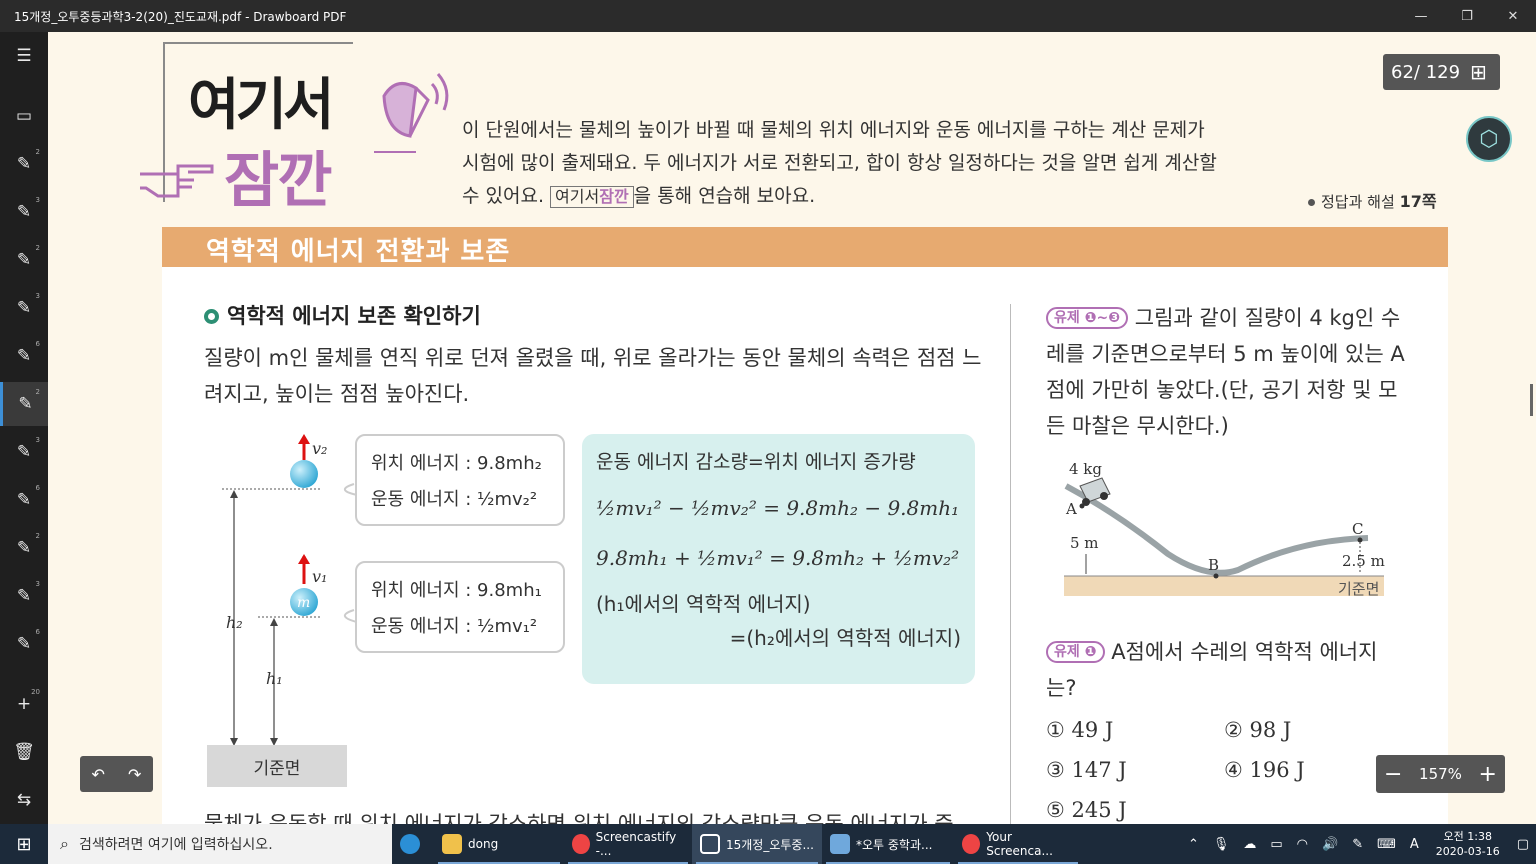 The height and width of the screenshot is (864, 1536). Describe the element at coordinates (499, 844) in the screenshot. I see `taskbar-folder: dong` at that location.